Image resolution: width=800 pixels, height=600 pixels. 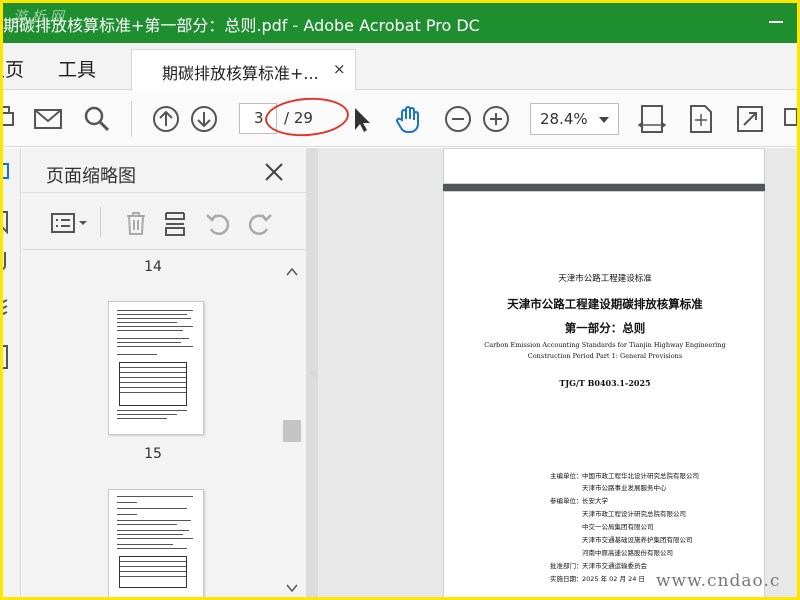 I want to click on toolbar: 3 / 29 28.4%, so click(x=400, y=119).